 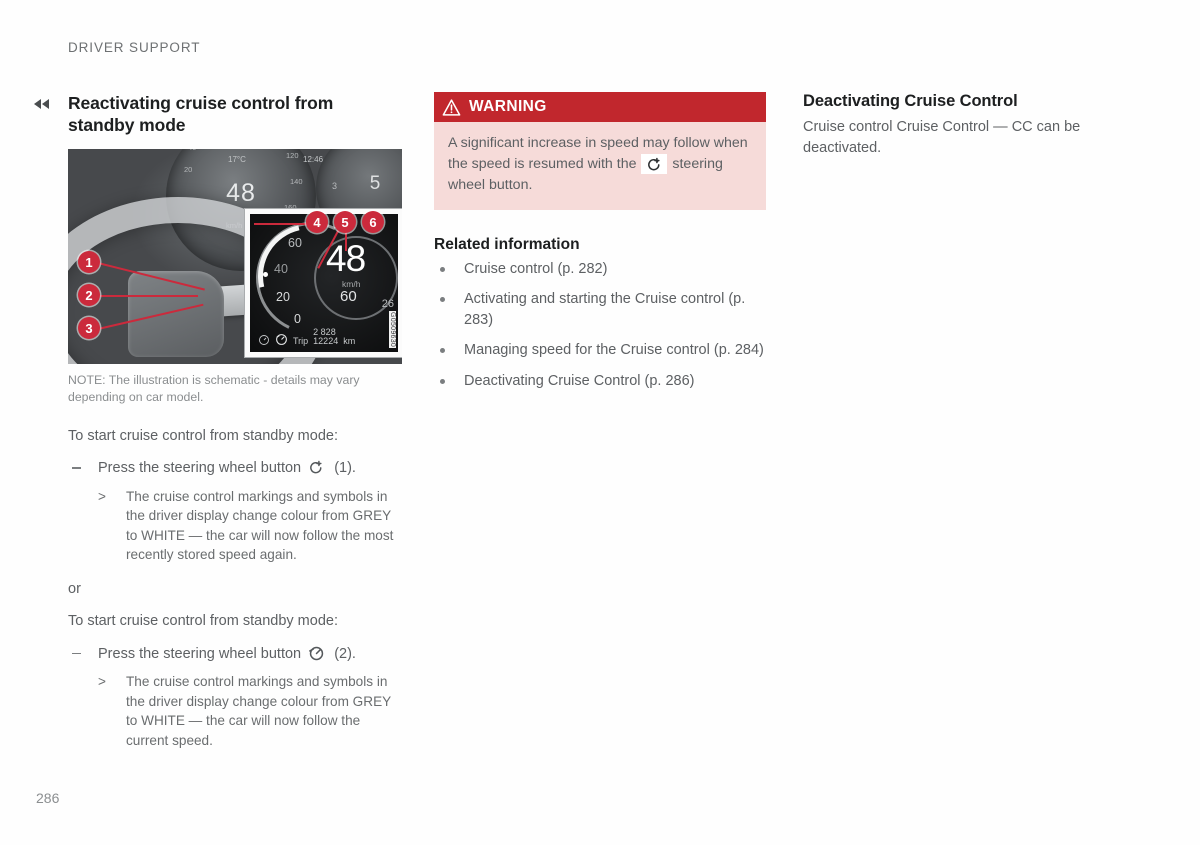 I want to click on list-item: Deactivating Cruise Control (p. 286), so click(x=600, y=381).